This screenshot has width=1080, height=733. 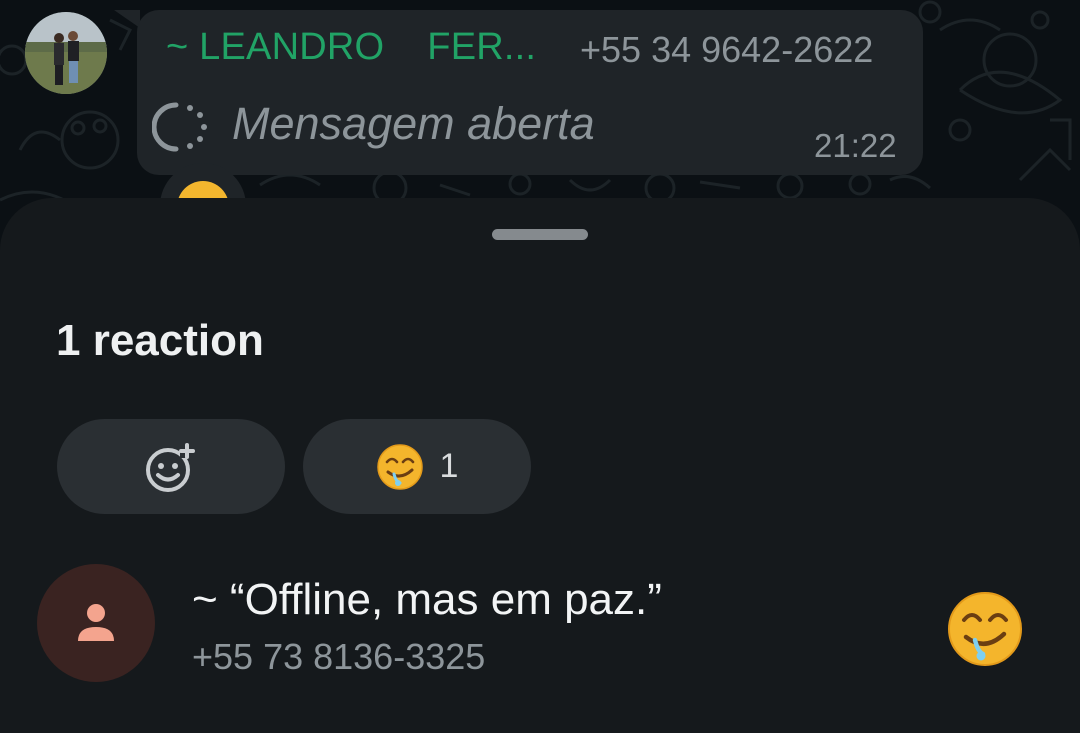 I want to click on sender-avatar-photo, so click(x=66, y=53).